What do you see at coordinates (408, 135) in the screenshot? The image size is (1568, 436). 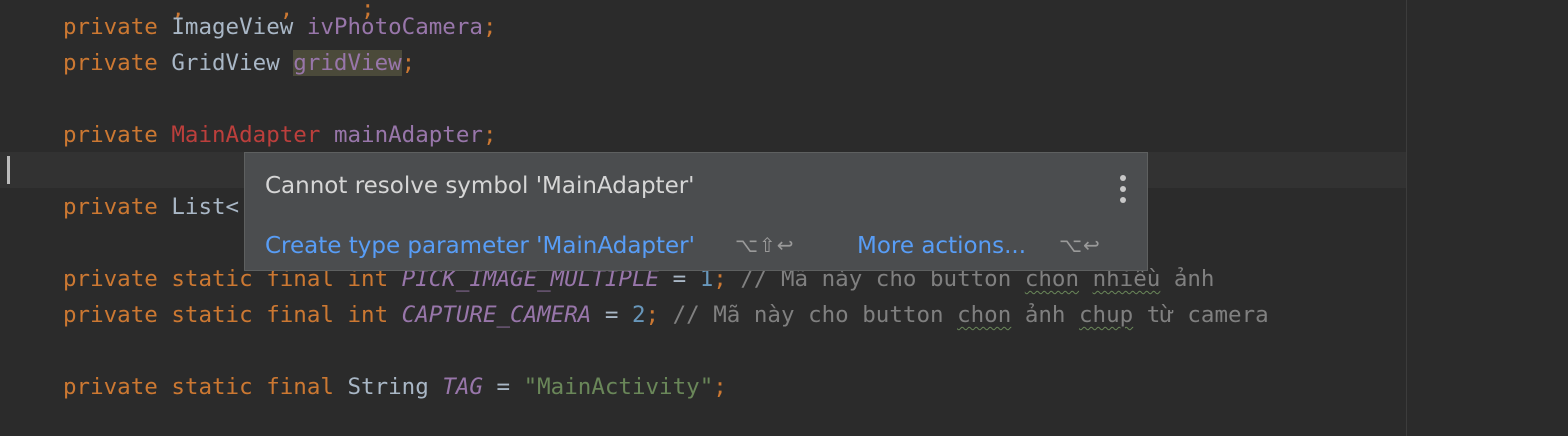 I see `field-name: mainAdapter` at bounding box center [408, 135].